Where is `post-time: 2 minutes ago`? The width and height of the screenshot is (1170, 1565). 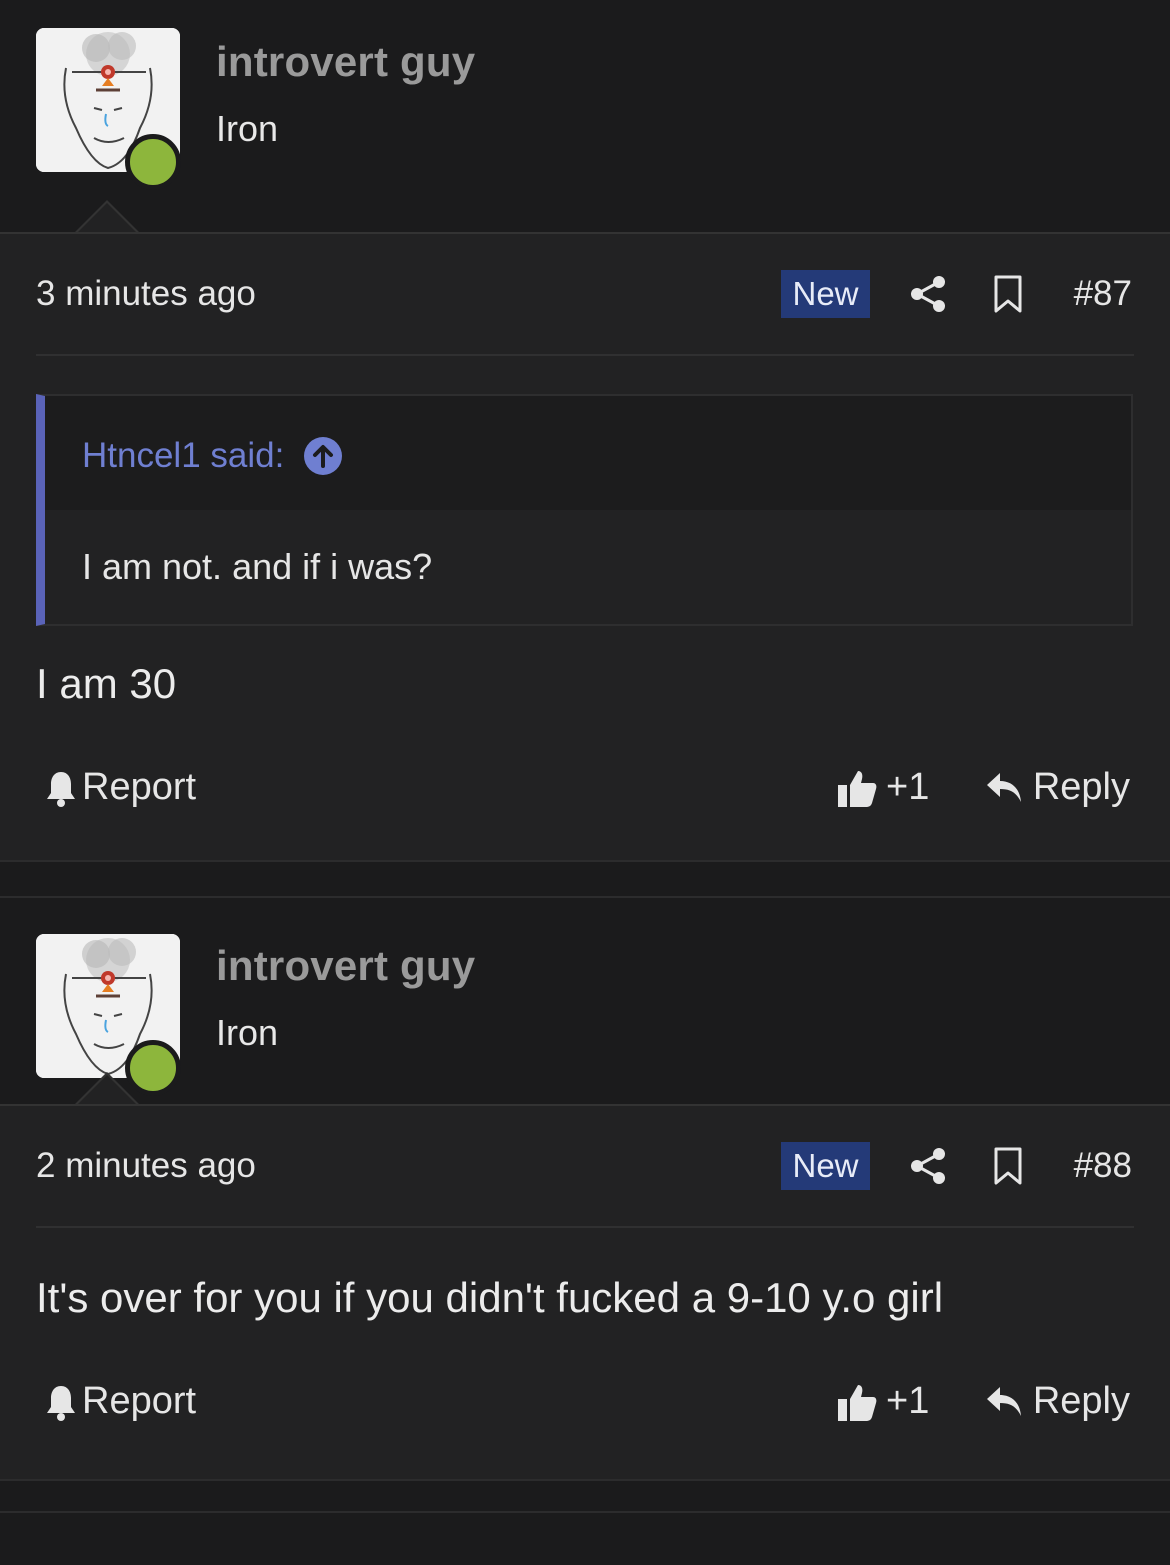 post-time: 2 minutes ago is located at coordinates (146, 1166).